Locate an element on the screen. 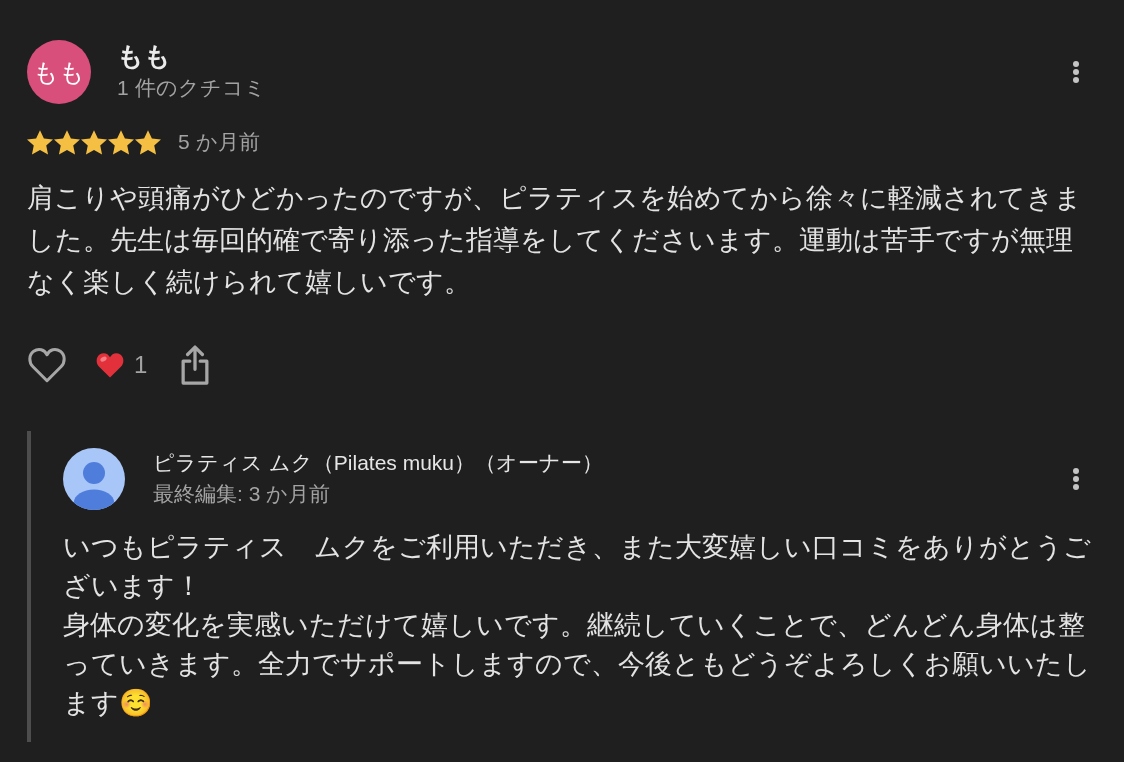  reply-paragraph: 身体の変化を実感いただけて嬉しいです。継続していくことで、どんどん身体は整っていきます。全力でサポートしますので、今後ともどうぞよろしくお願いいたします☺ is located at coordinates (577, 664).